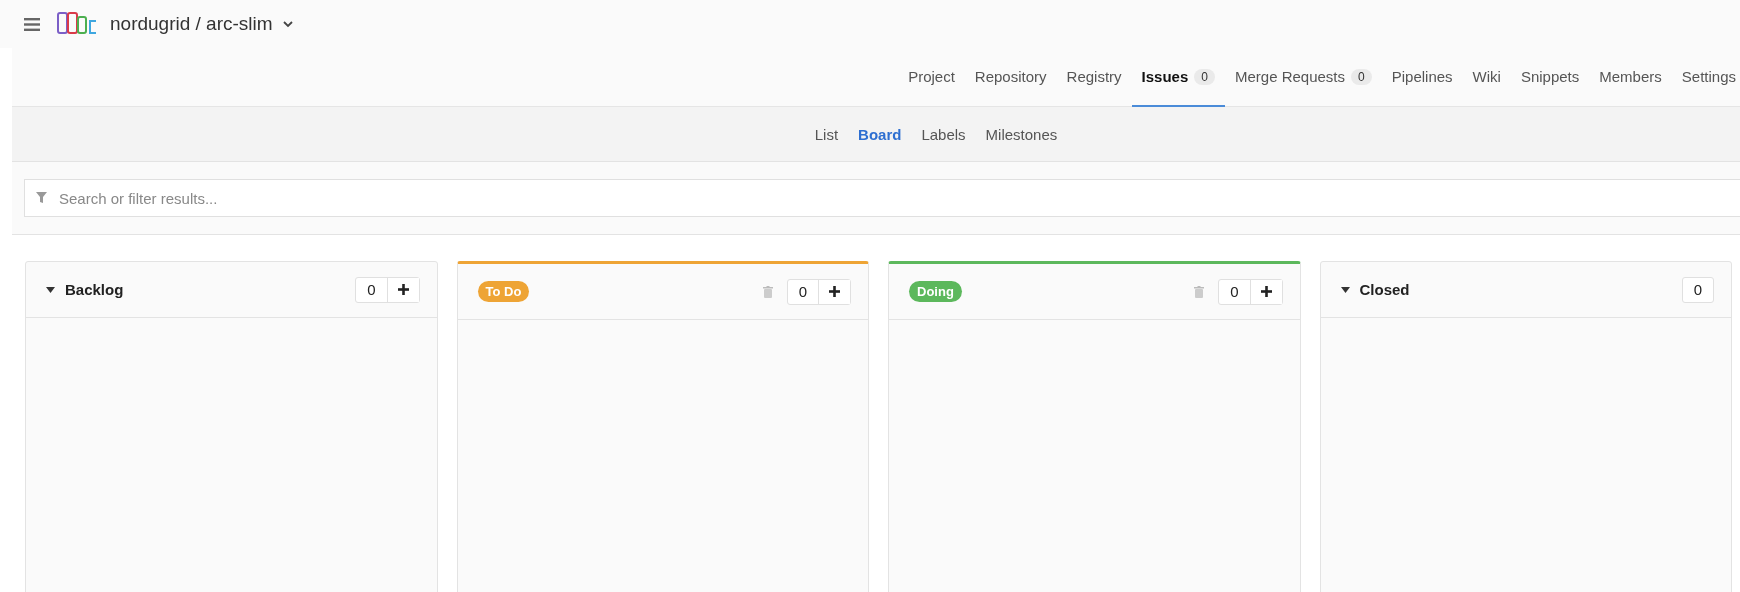 The image size is (1740, 592). I want to click on list-label: To Do, so click(503, 291).